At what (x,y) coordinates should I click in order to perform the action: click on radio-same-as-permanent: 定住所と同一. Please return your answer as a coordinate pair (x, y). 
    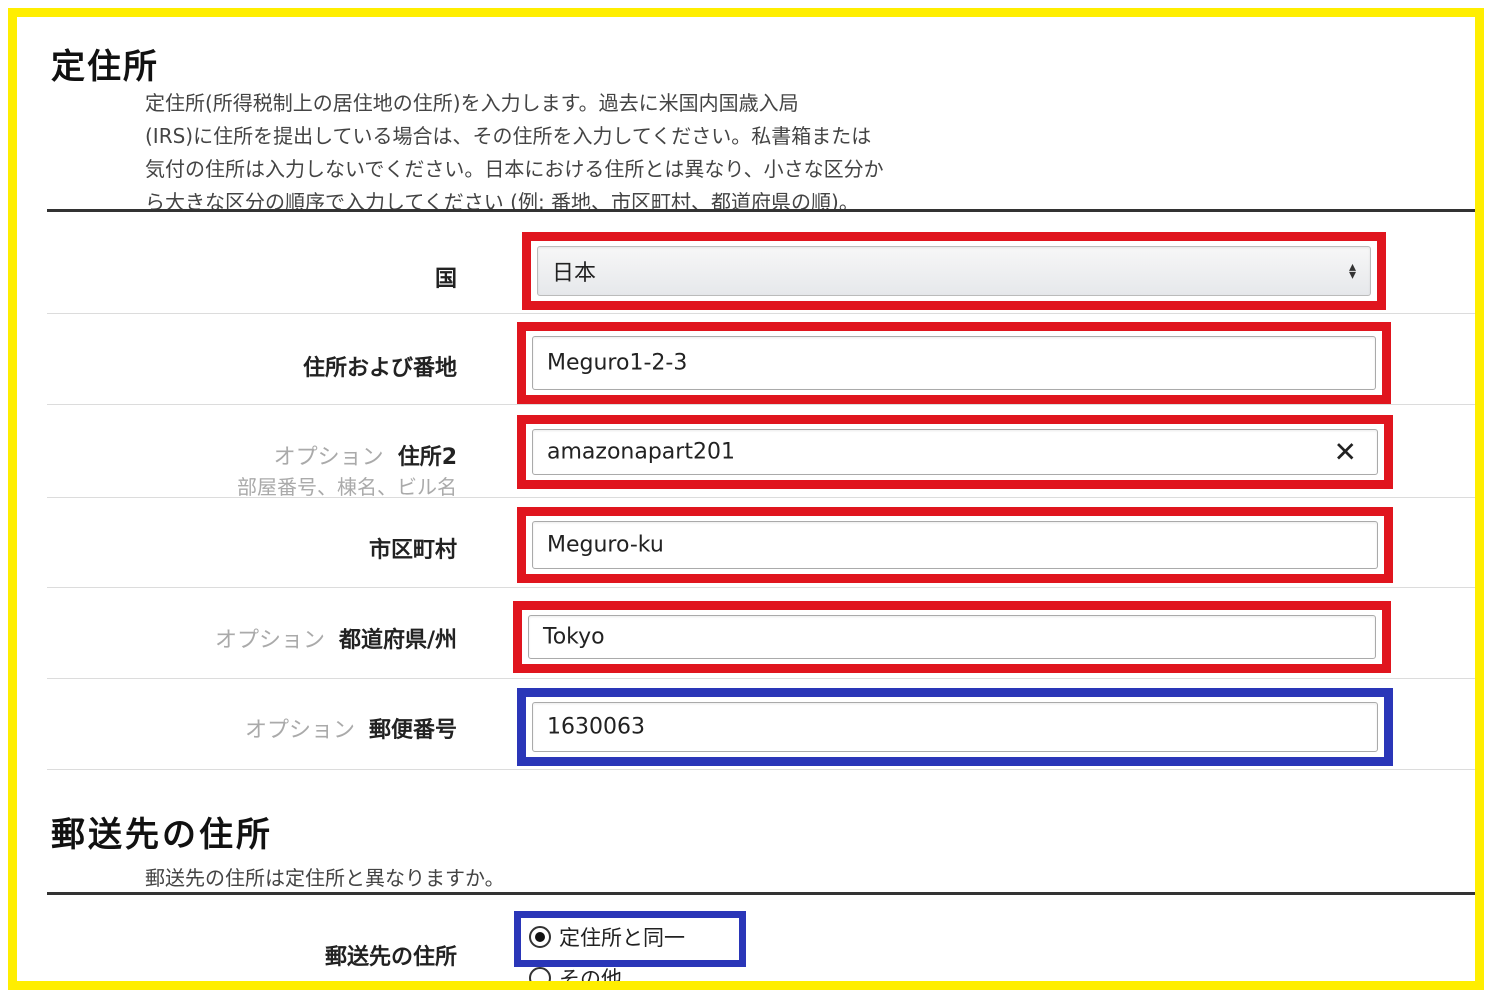
    Looking at the image, I should click on (607, 937).